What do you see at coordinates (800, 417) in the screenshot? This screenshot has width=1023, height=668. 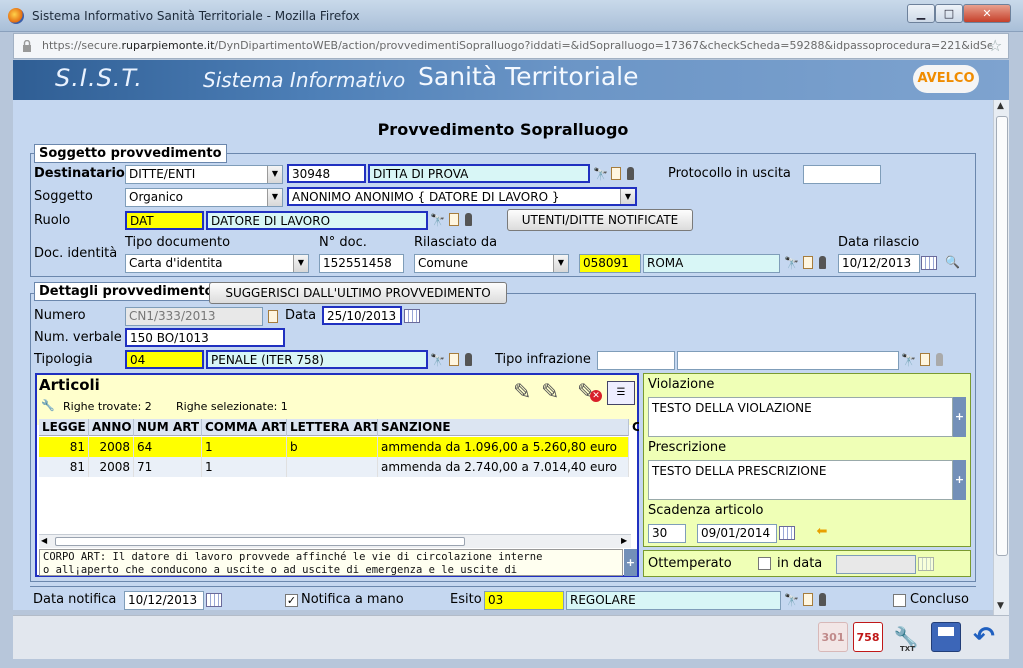 I see `violazione-textarea: TESTO DELLA VIOLAZIONE` at bounding box center [800, 417].